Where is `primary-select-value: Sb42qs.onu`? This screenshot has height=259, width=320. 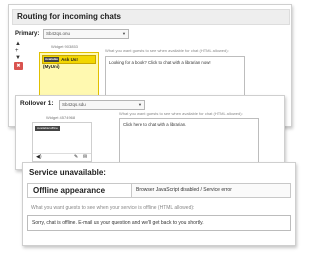
primary-select-value: Sb42qs.onu is located at coordinates (58, 33).